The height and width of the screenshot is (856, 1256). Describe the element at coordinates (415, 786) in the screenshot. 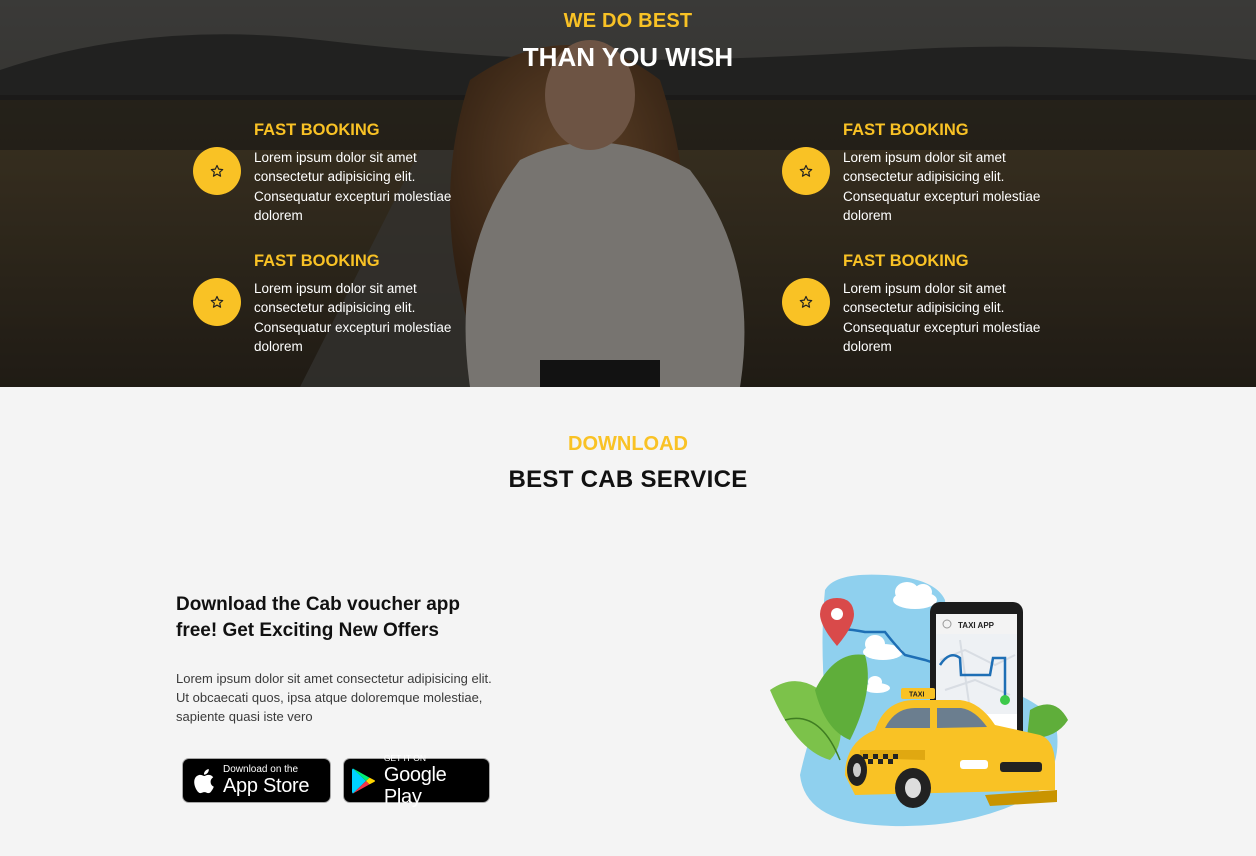

I see `google-play-big-text: Google Play` at that location.